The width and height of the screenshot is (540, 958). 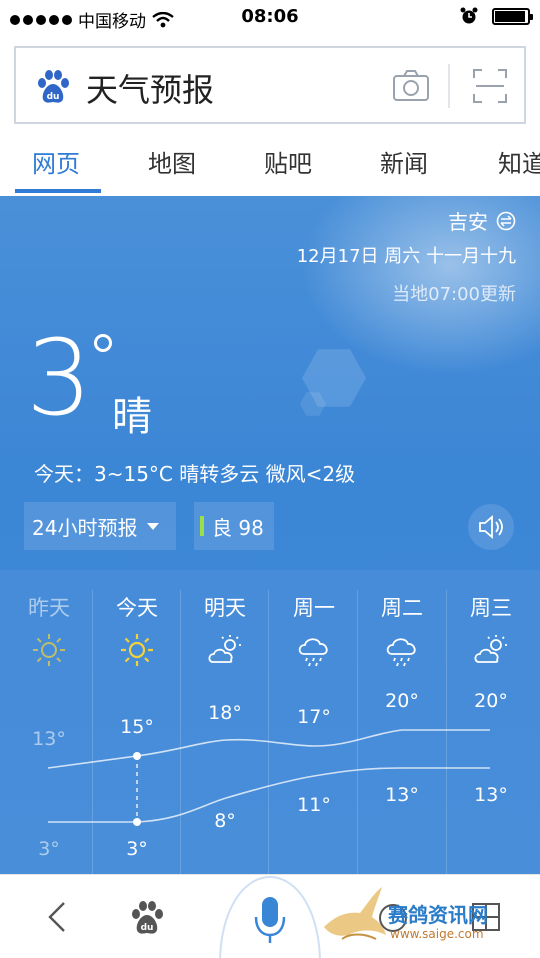 What do you see at coordinates (469, 15) in the screenshot?
I see `alarm-clock-icon` at bounding box center [469, 15].